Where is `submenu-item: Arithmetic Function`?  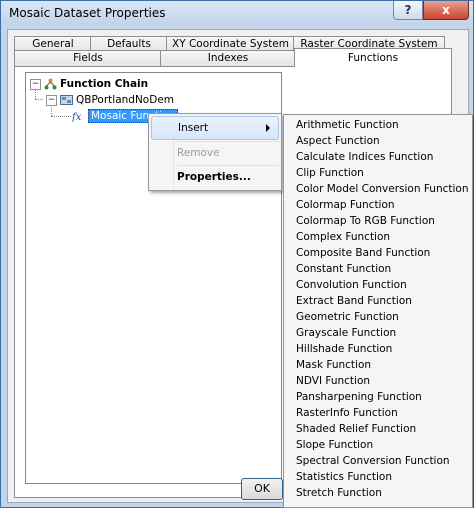
submenu-item: Arithmetic Function is located at coordinates (347, 125).